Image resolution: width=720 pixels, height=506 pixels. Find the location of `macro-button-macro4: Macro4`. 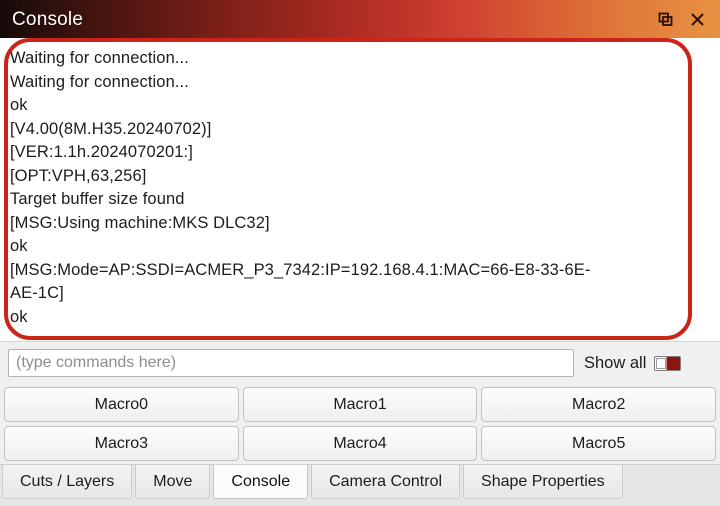

macro-button-macro4: Macro4 is located at coordinates (360, 443).